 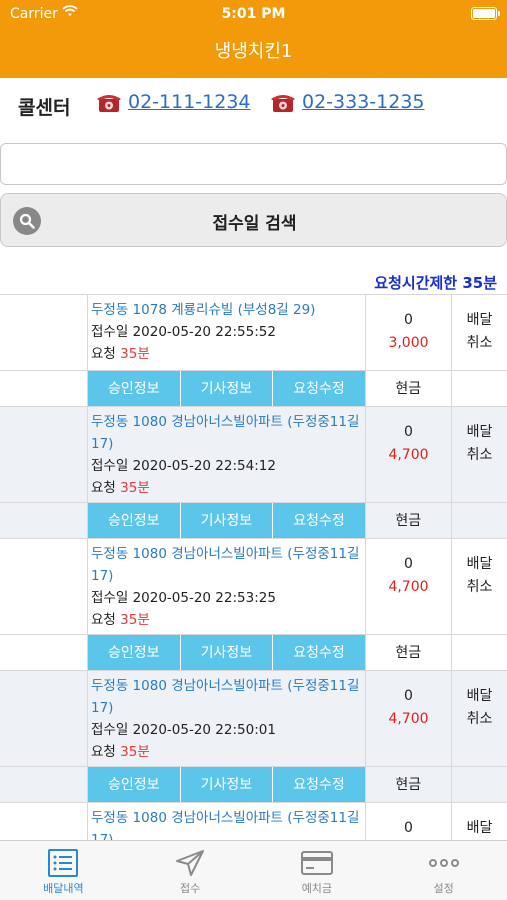 What do you see at coordinates (317, 888) in the screenshot?
I see `tab-label: 예치금` at bounding box center [317, 888].